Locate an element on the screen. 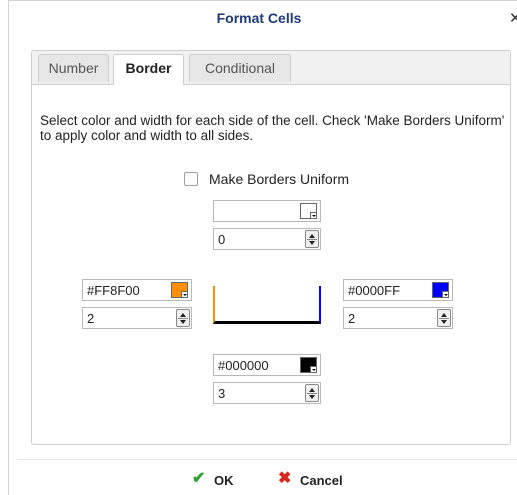 The image size is (517, 495). uniform-checkbox is located at coordinates (191, 179).